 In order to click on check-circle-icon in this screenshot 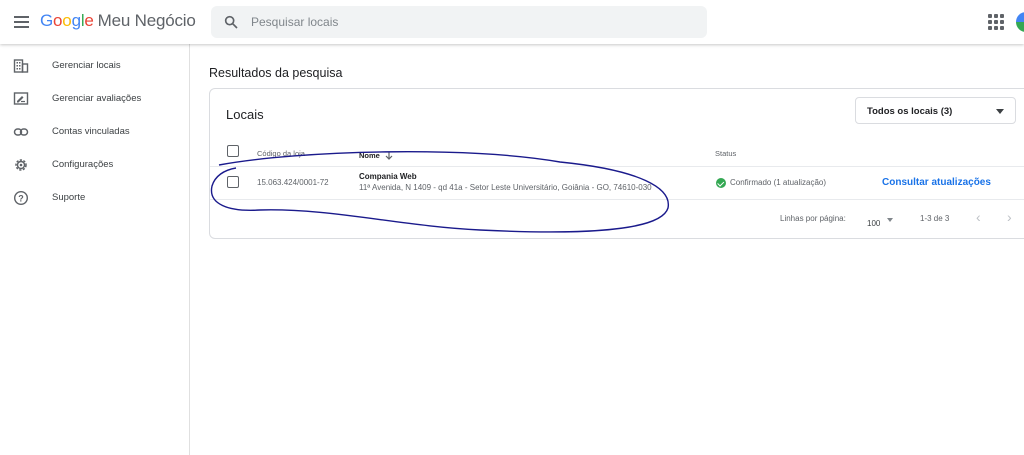, I will do `click(721, 183)`.